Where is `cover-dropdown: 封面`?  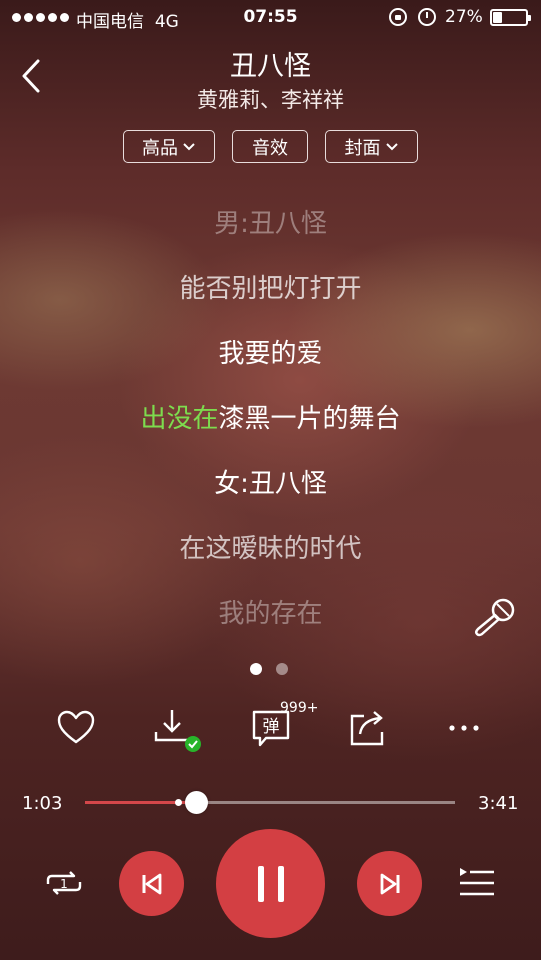 cover-dropdown: 封面 is located at coordinates (371, 146).